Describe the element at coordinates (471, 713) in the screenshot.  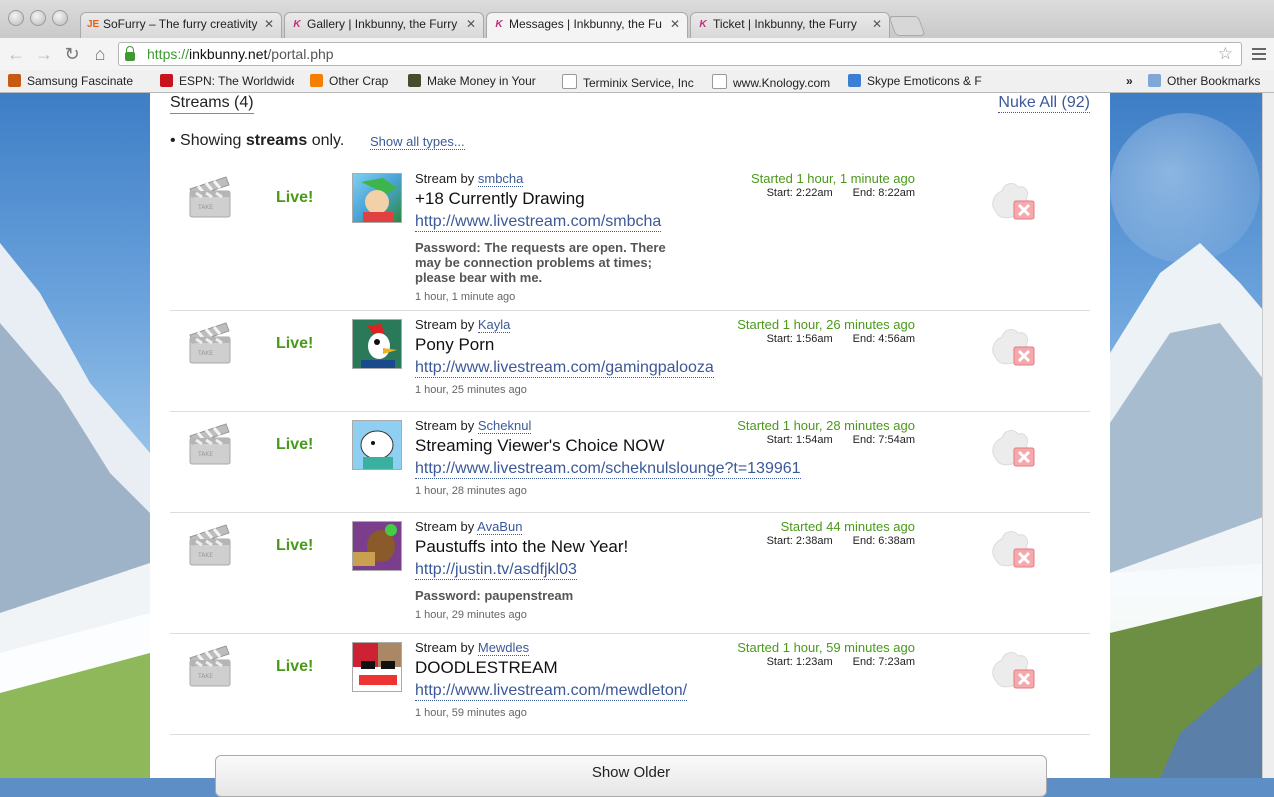
I see `stream-age: 1 hour, 59 minutes ago` at that location.